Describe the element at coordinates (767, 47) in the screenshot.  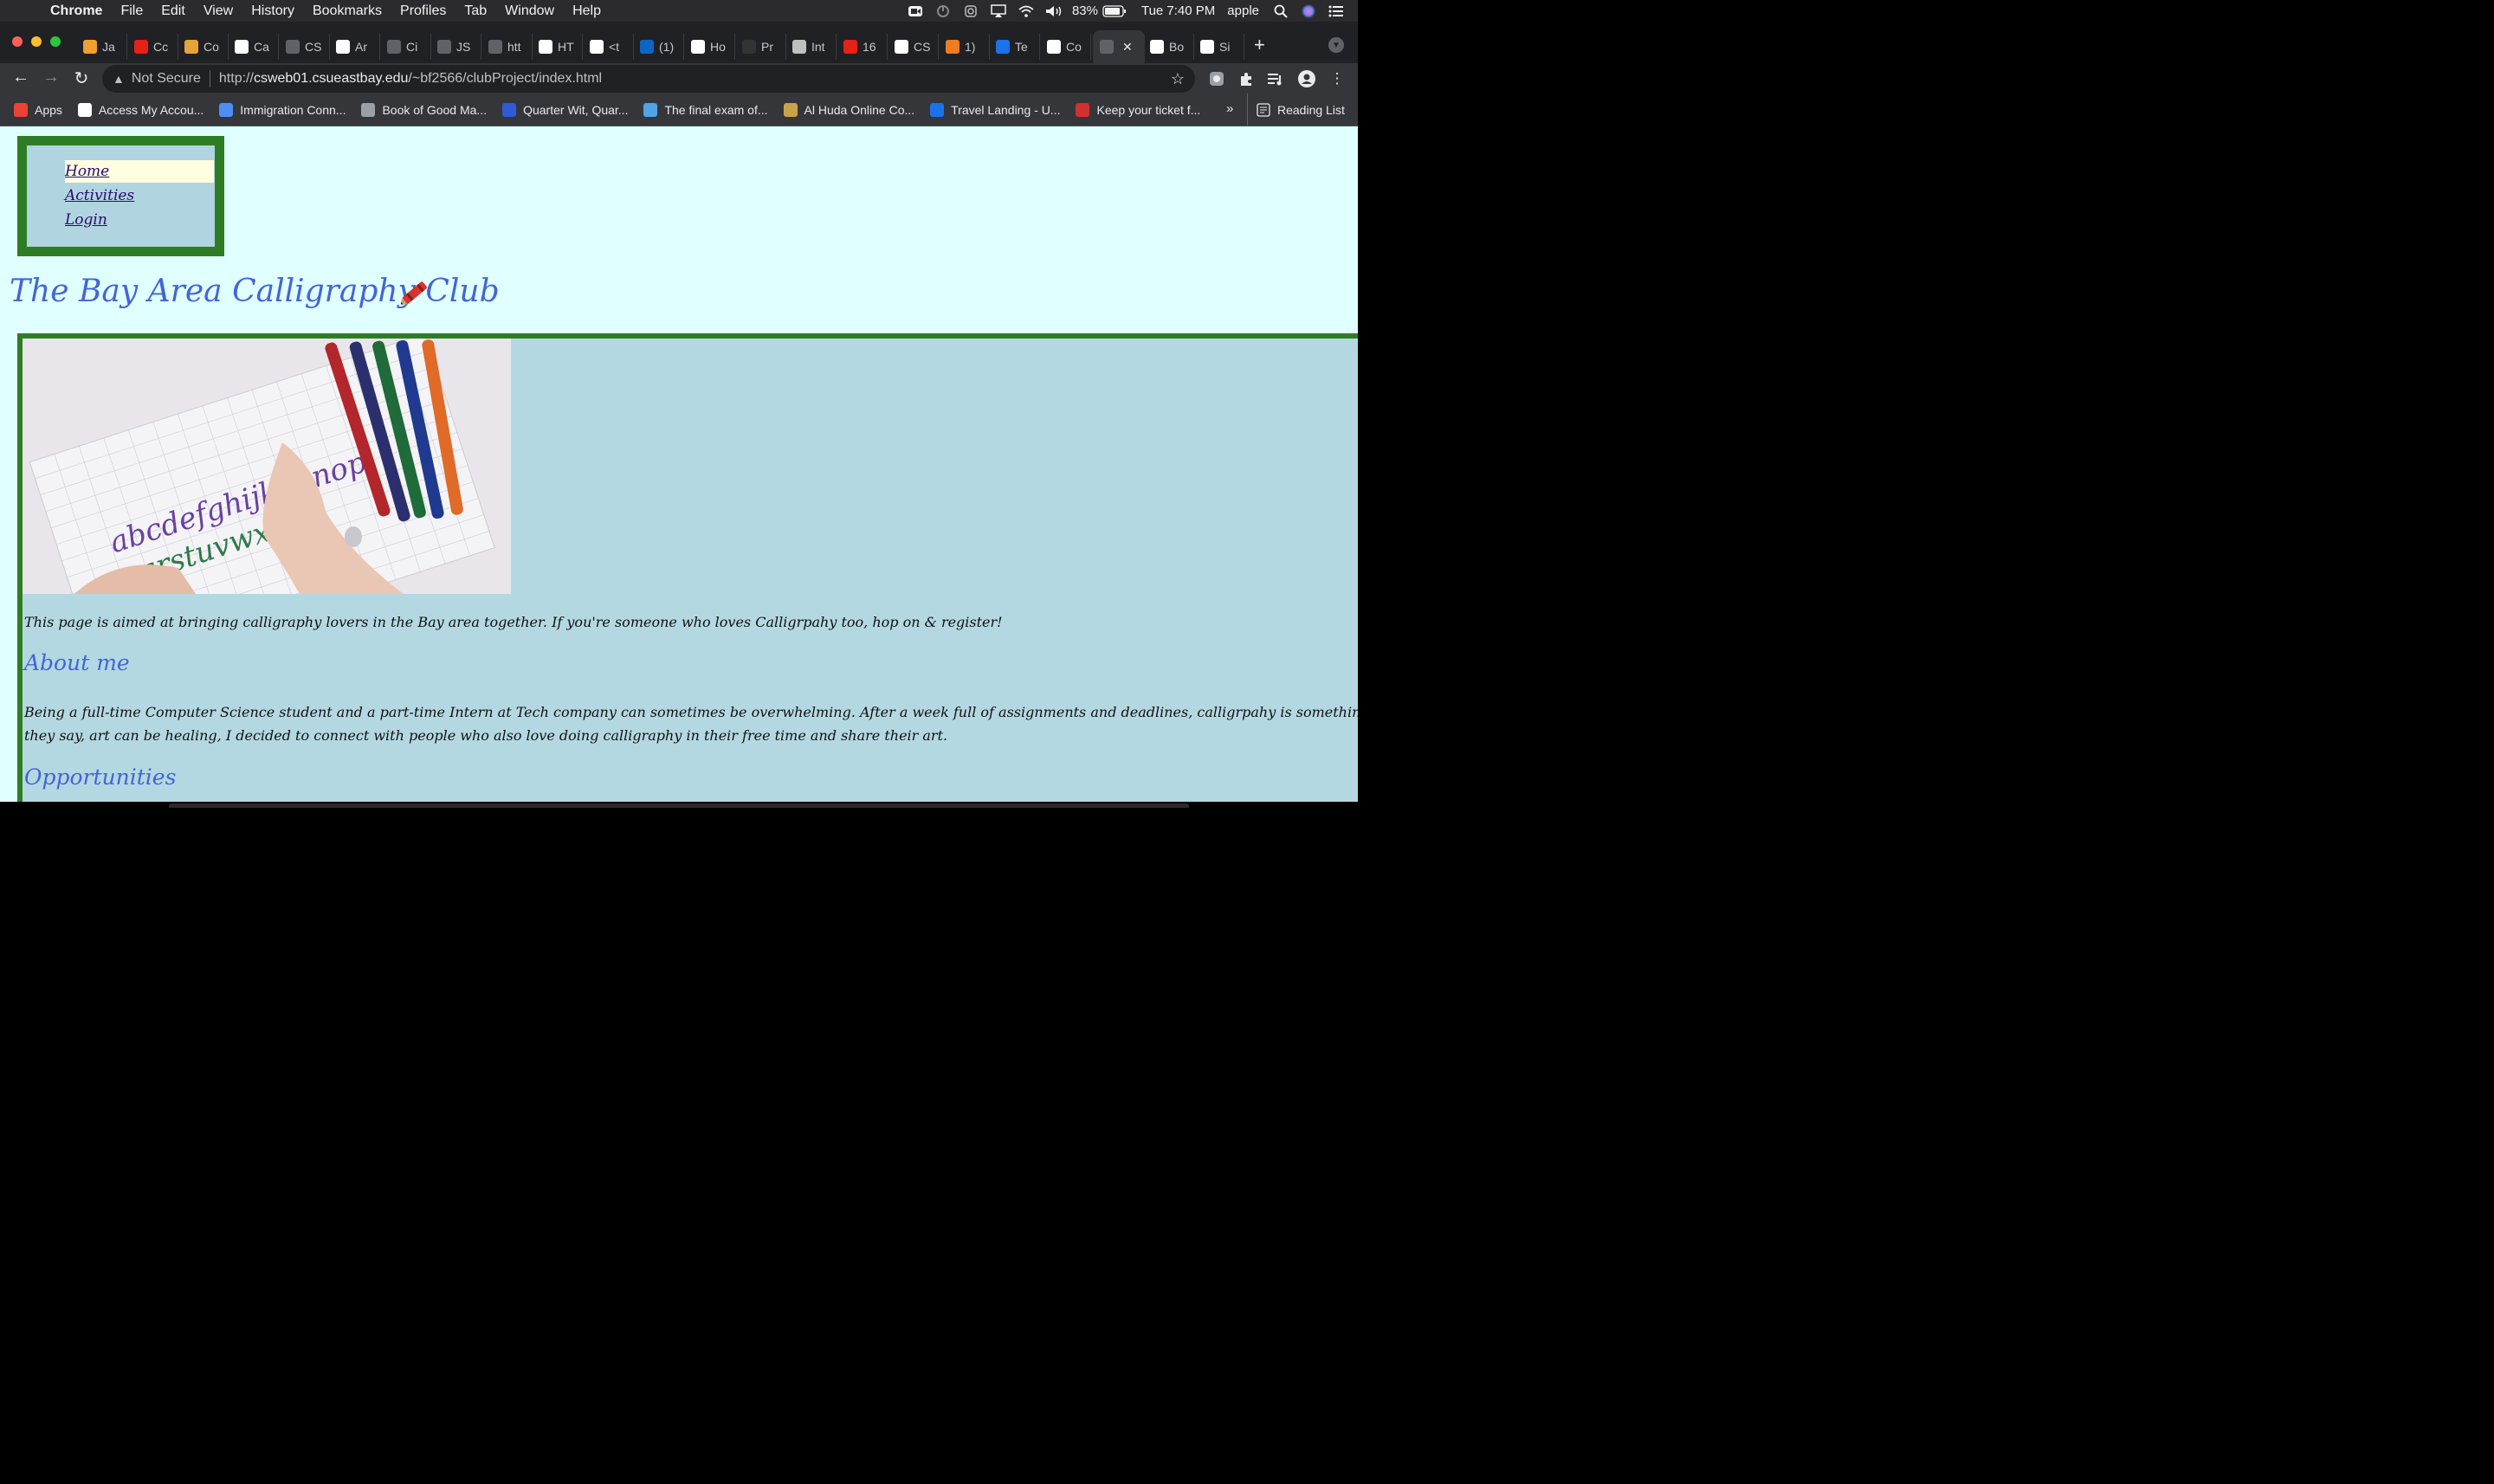
I see `tab-title: Pr` at that location.